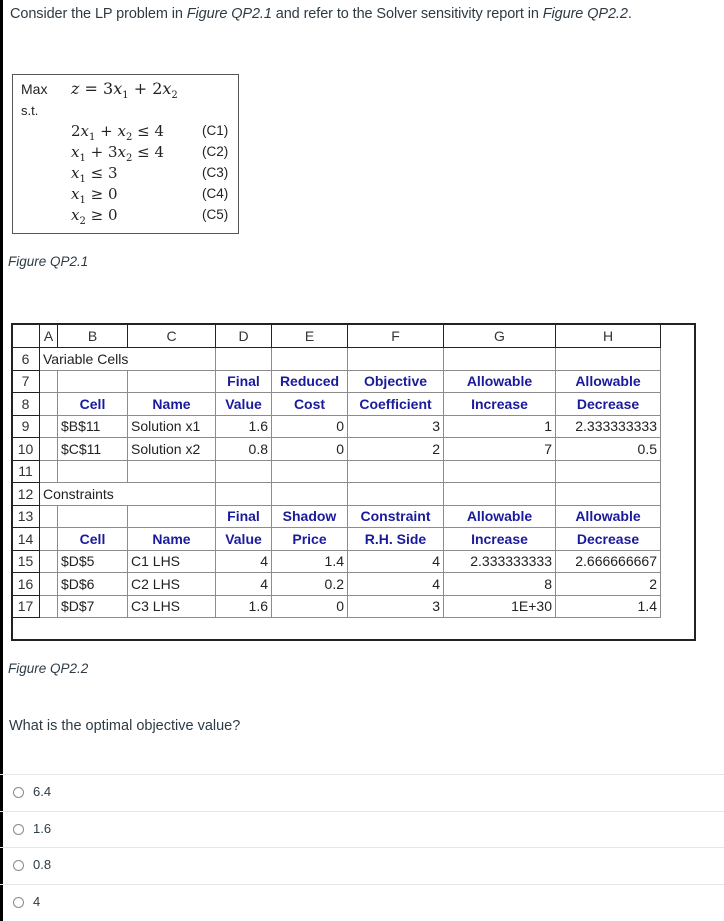 The width and height of the screenshot is (724, 921). I want to click on answer-option: 1.6, so click(362, 829).